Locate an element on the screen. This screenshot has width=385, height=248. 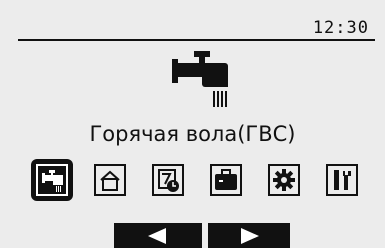
holiday-suitcase-icon is located at coordinates (226, 180).